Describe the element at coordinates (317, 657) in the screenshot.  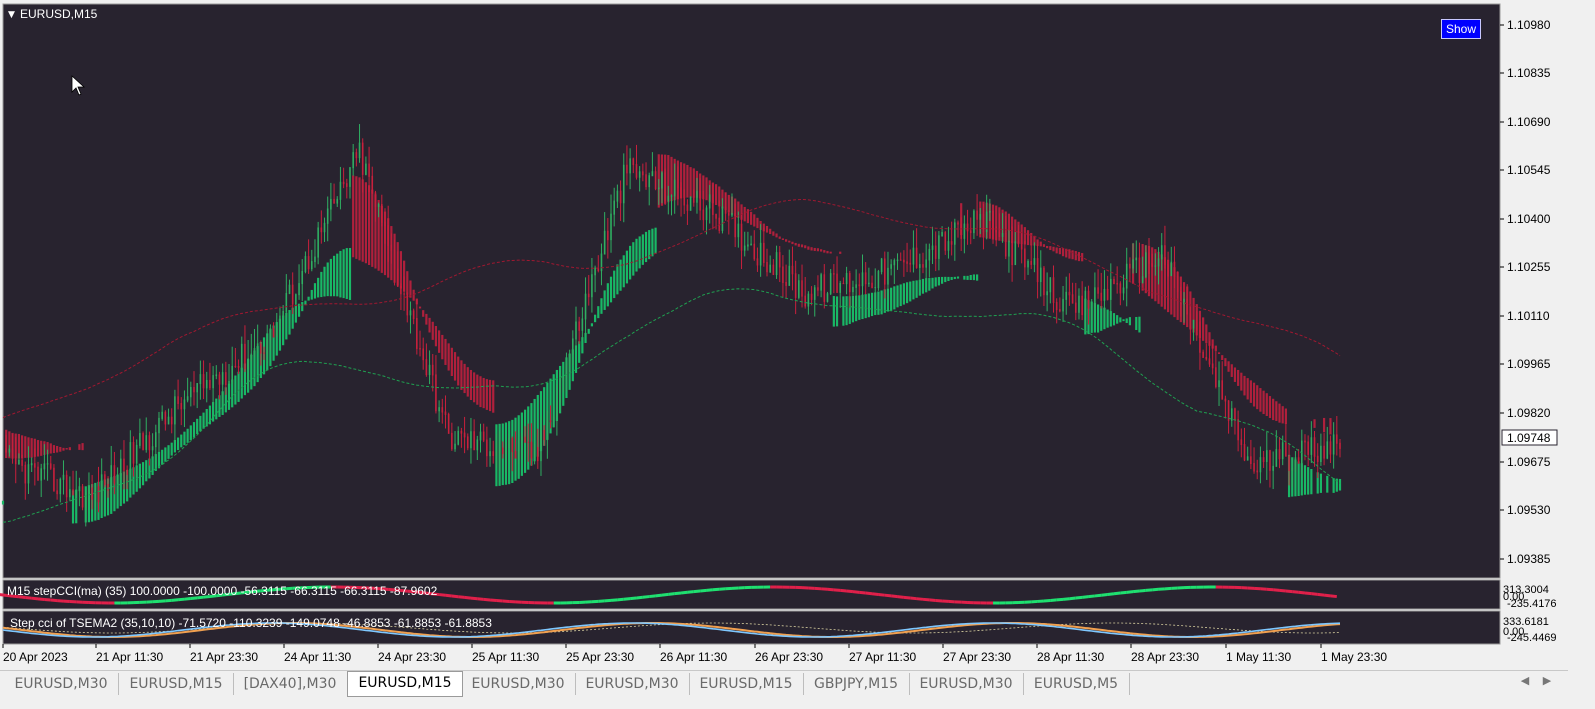
I see `time-tick-label: 24 Apr 11:30` at that location.